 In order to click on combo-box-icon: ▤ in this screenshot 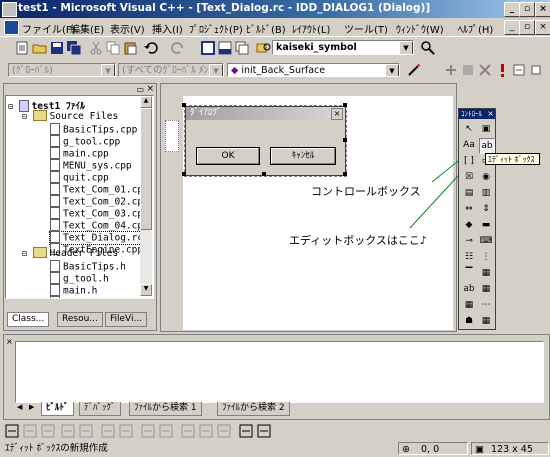, I will do `click(469, 193)`.